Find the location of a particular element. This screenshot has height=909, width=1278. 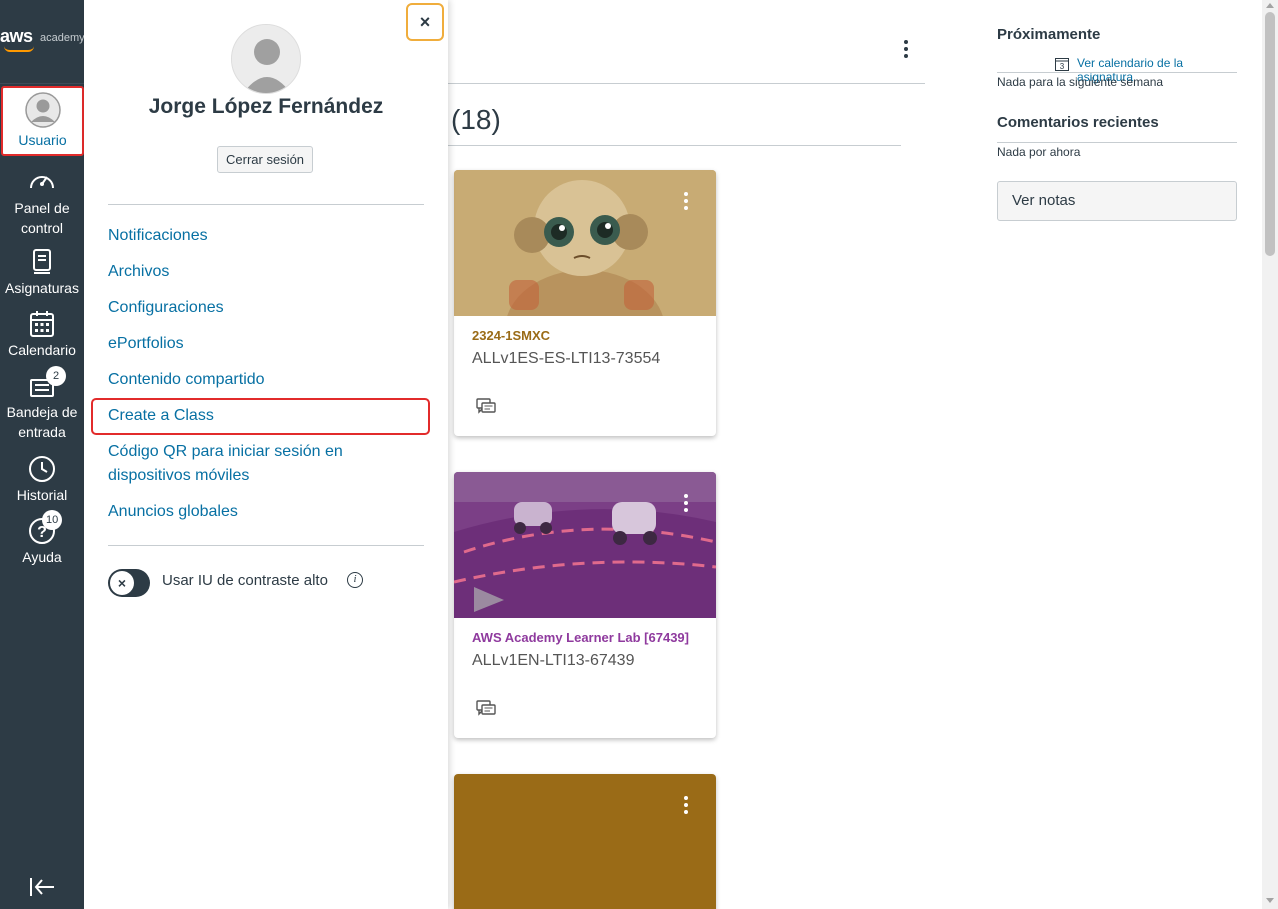

nav-item-bandeja-de-entrada: Bandeja de entrada 2 is located at coordinates (42, 404).